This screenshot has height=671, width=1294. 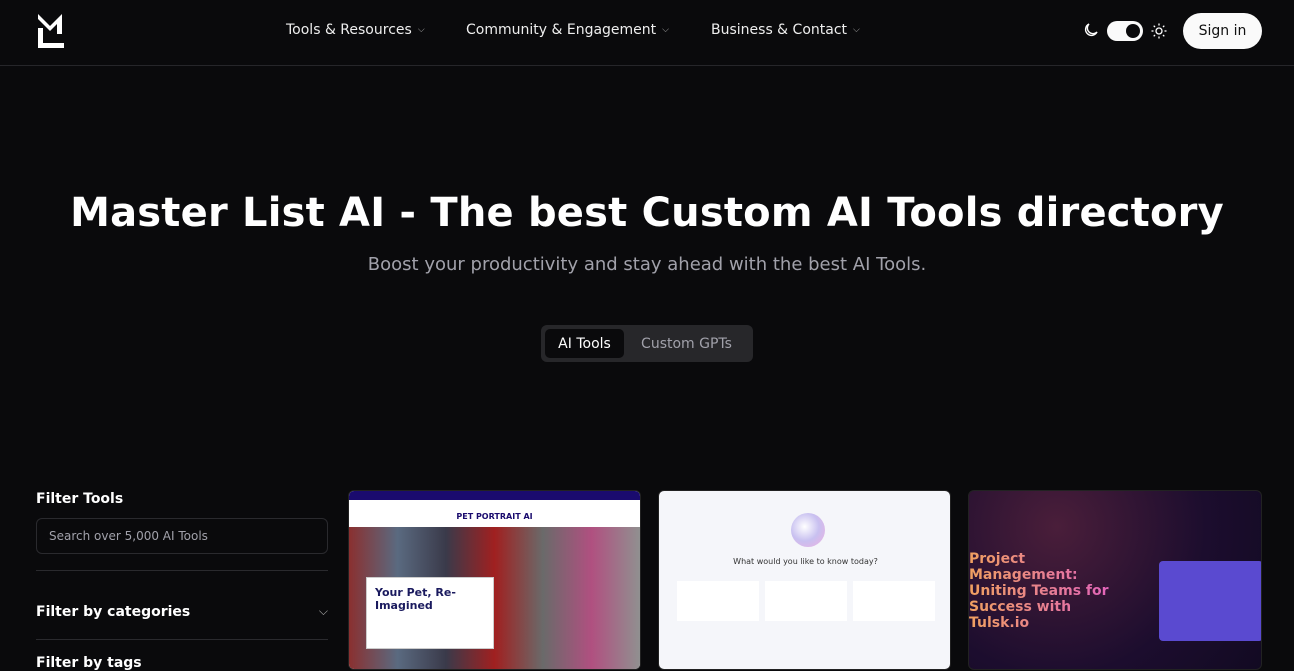 I want to click on filter-title: Filter Tools, so click(x=80, y=499).